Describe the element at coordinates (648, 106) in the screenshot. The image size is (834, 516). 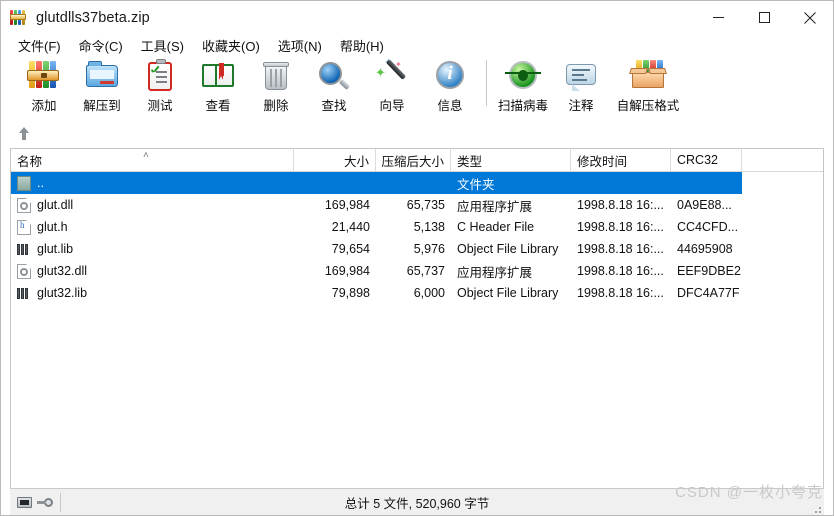
I see `toolbar-sfx-label: 自解压格式` at that location.